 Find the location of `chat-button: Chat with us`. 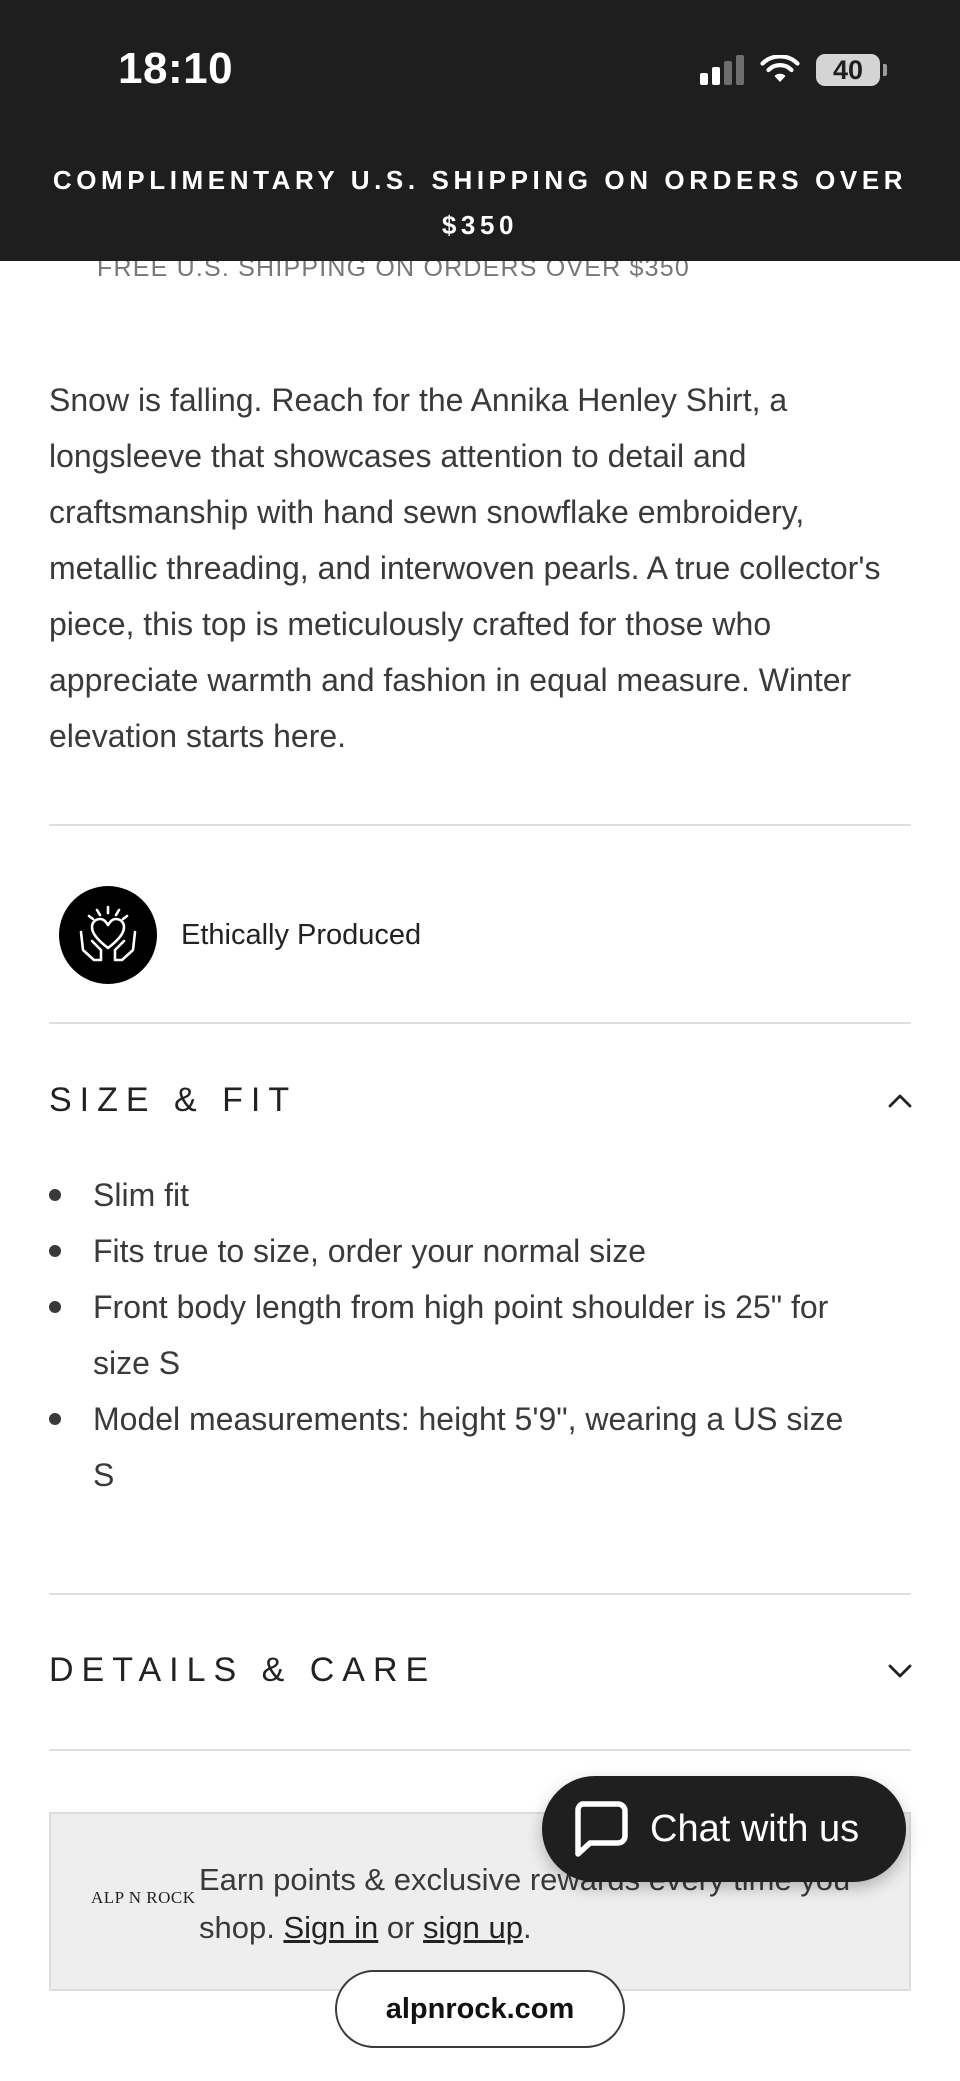

chat-button: Chat with us is located at coordinates (724, 1829).